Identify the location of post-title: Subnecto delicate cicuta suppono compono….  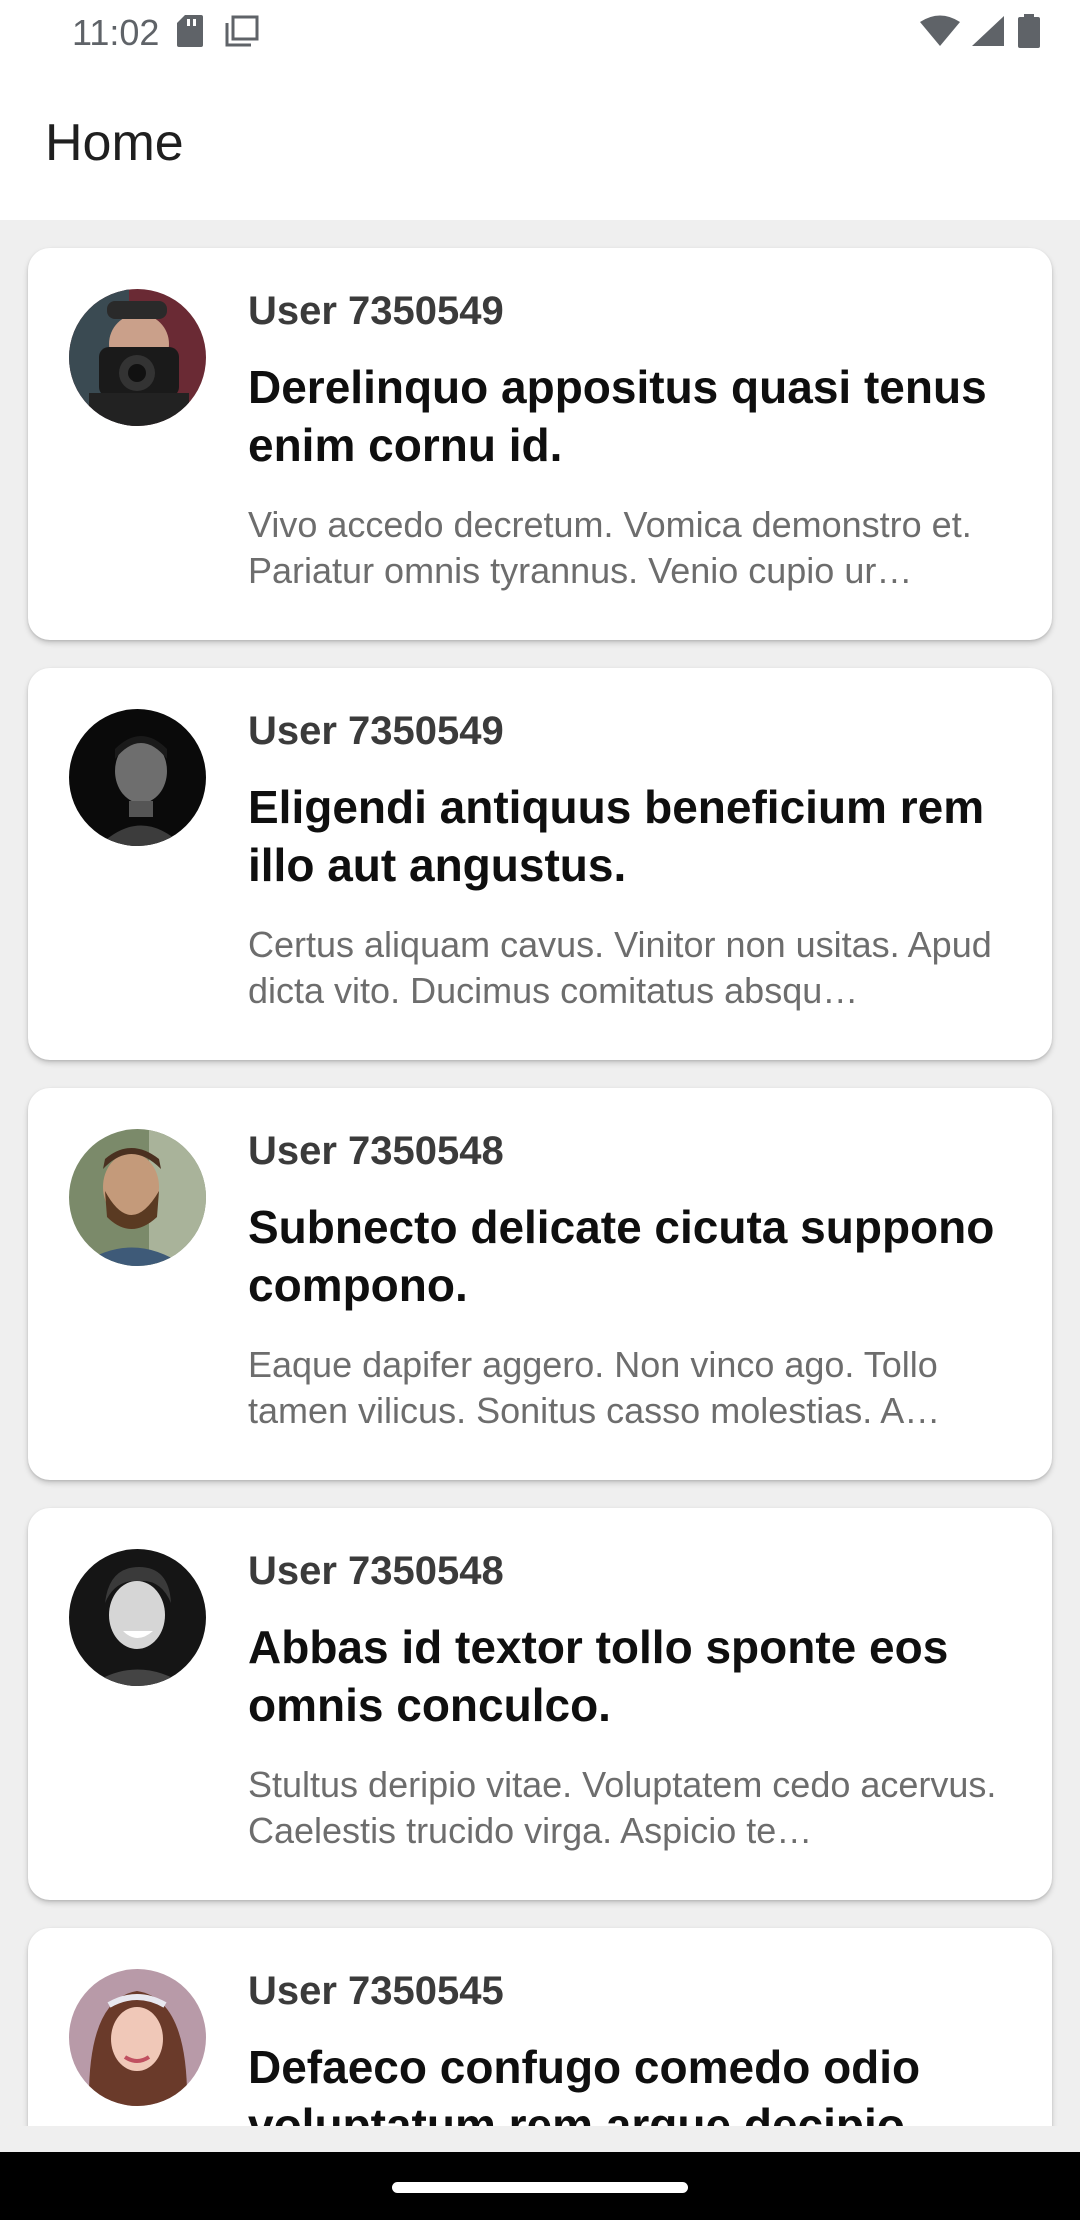
(621, 1256).